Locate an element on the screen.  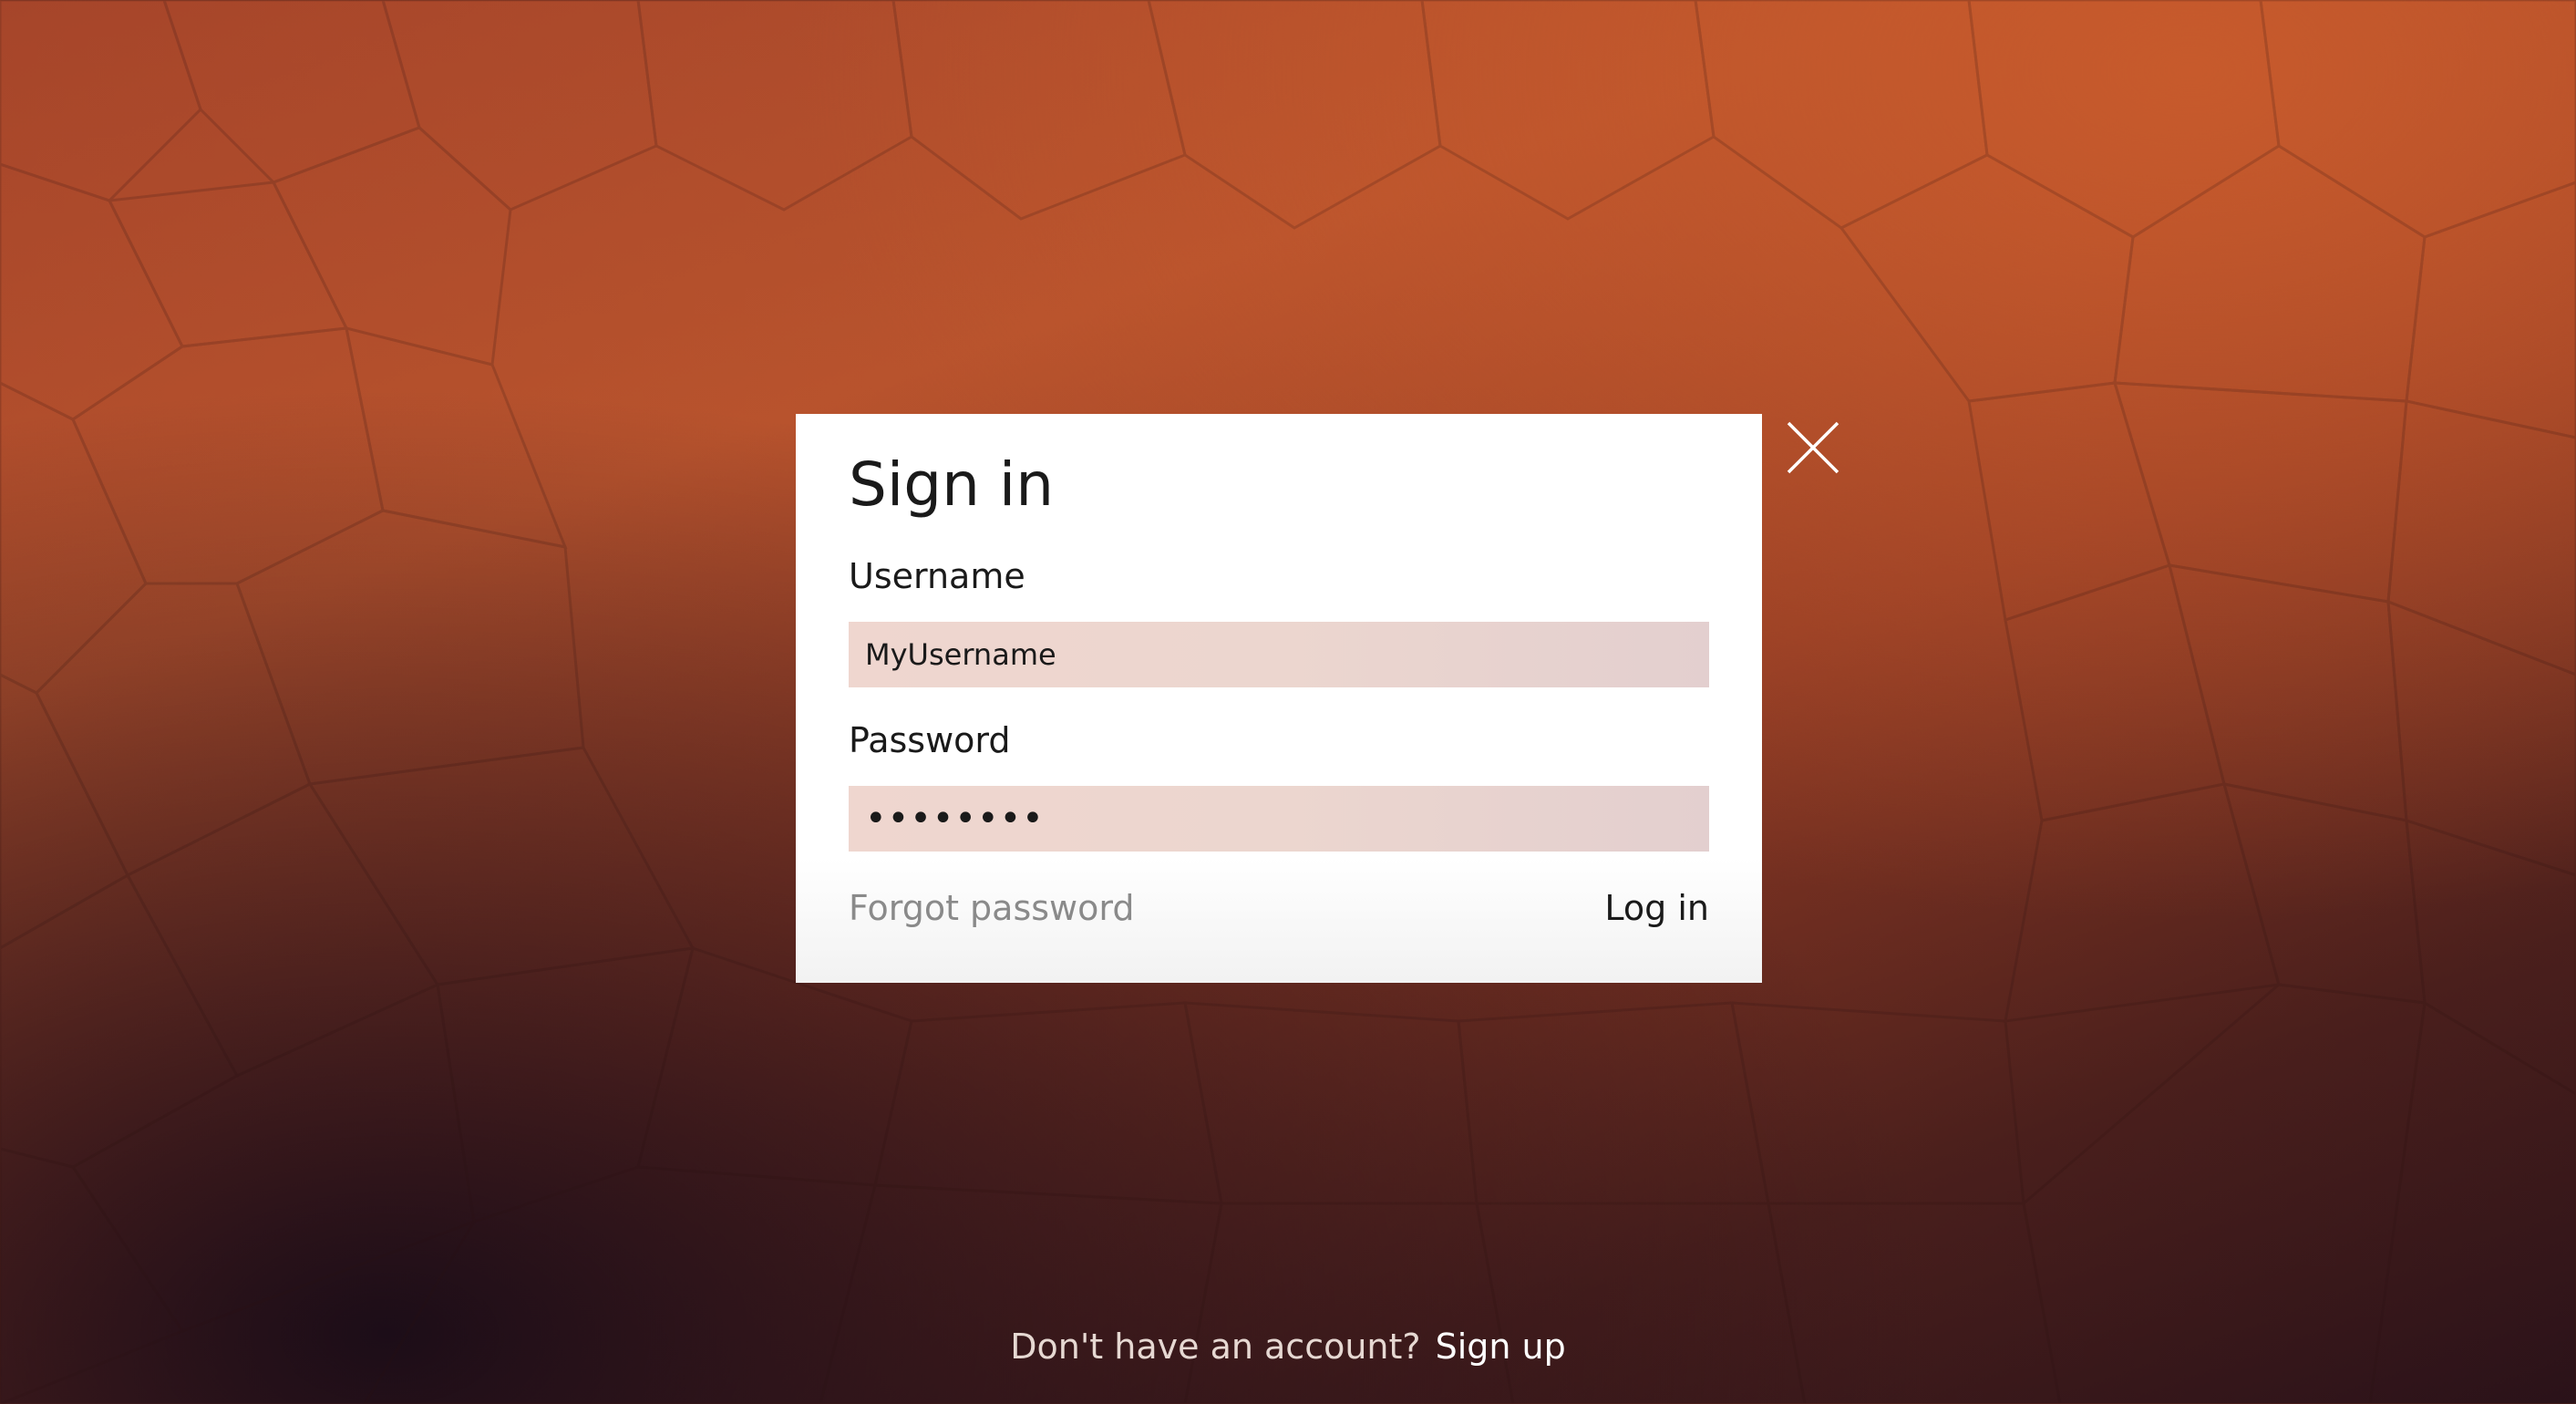
dialog-title: Sign in is located at coordinates (952, 484).